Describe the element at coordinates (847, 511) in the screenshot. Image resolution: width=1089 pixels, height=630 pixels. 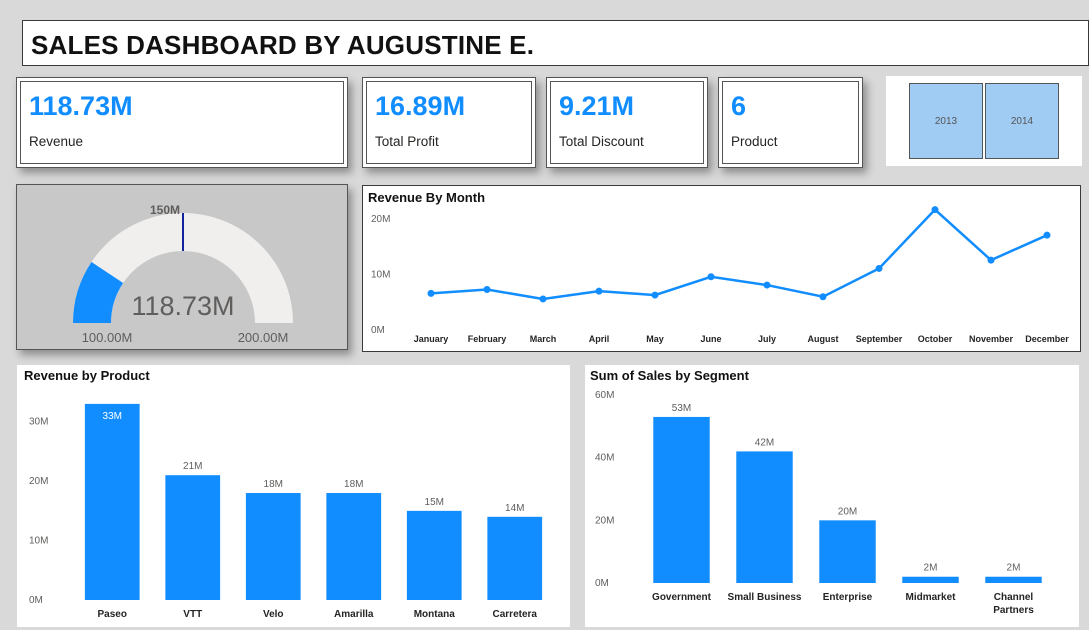
I see `data-label: 20M` at that location.